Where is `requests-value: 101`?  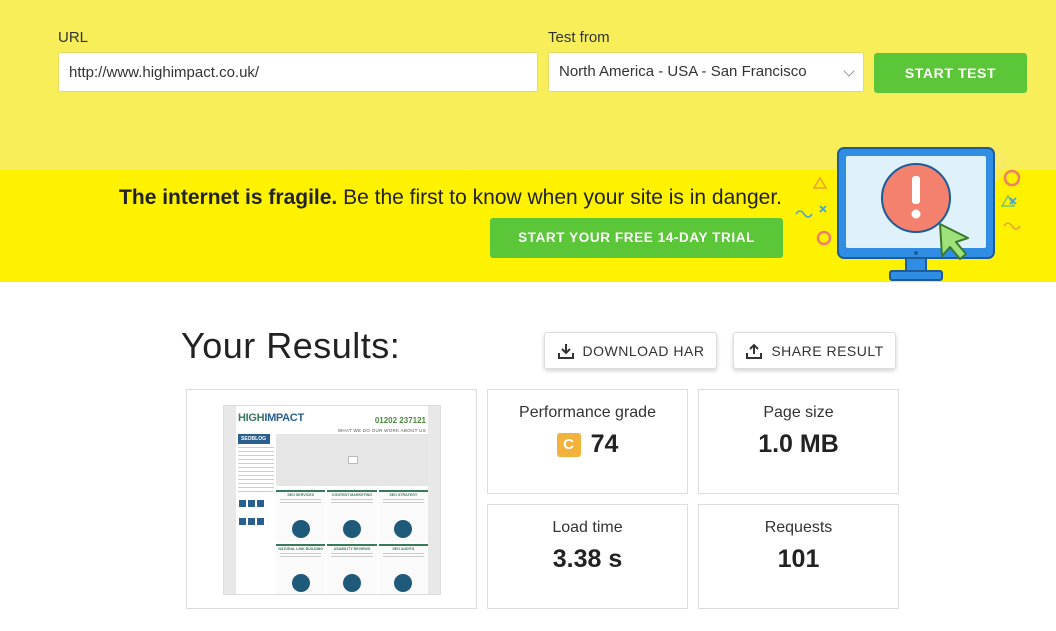
requests-value: 101 is located at coordinates (798, 559).